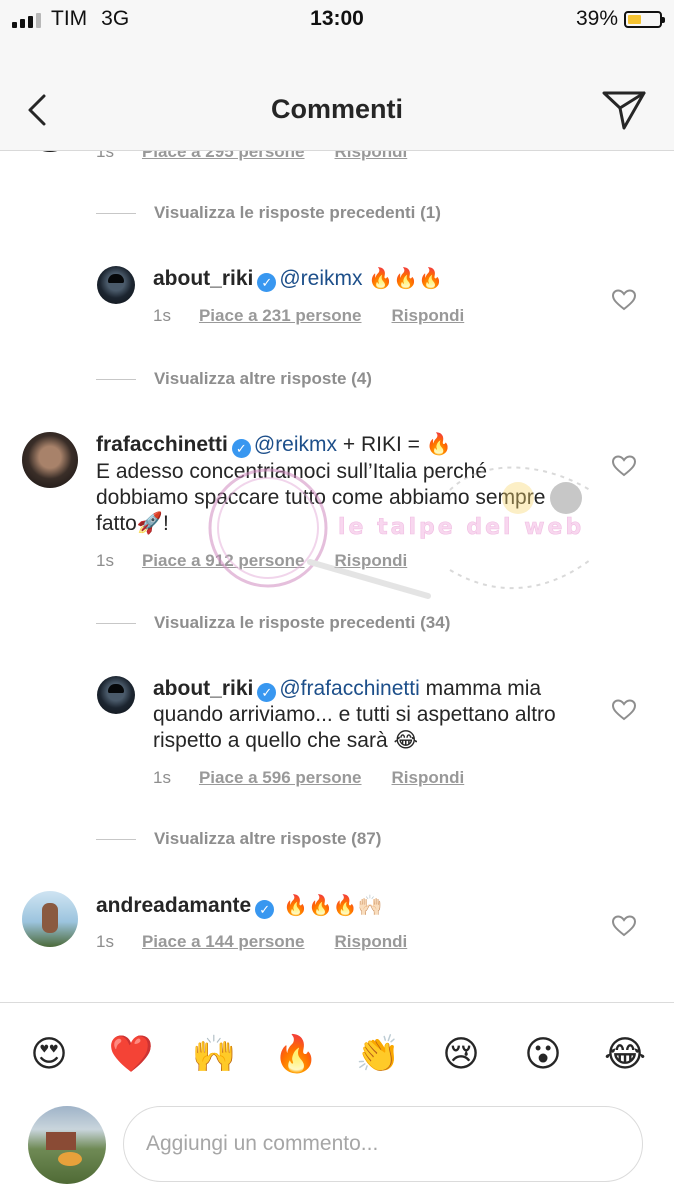 The height and width of the screenshot is (1200, 674). Describe the element at coordinates (624, 110) in the screenshot. I see `paper-plane-icon` at that location.